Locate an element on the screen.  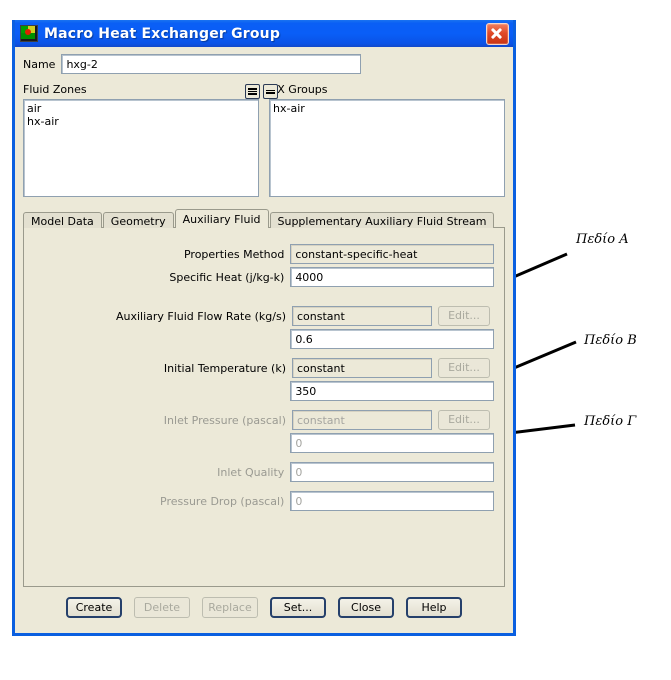
initial-temperature-input: 350 is located at coordinates (392, 391).